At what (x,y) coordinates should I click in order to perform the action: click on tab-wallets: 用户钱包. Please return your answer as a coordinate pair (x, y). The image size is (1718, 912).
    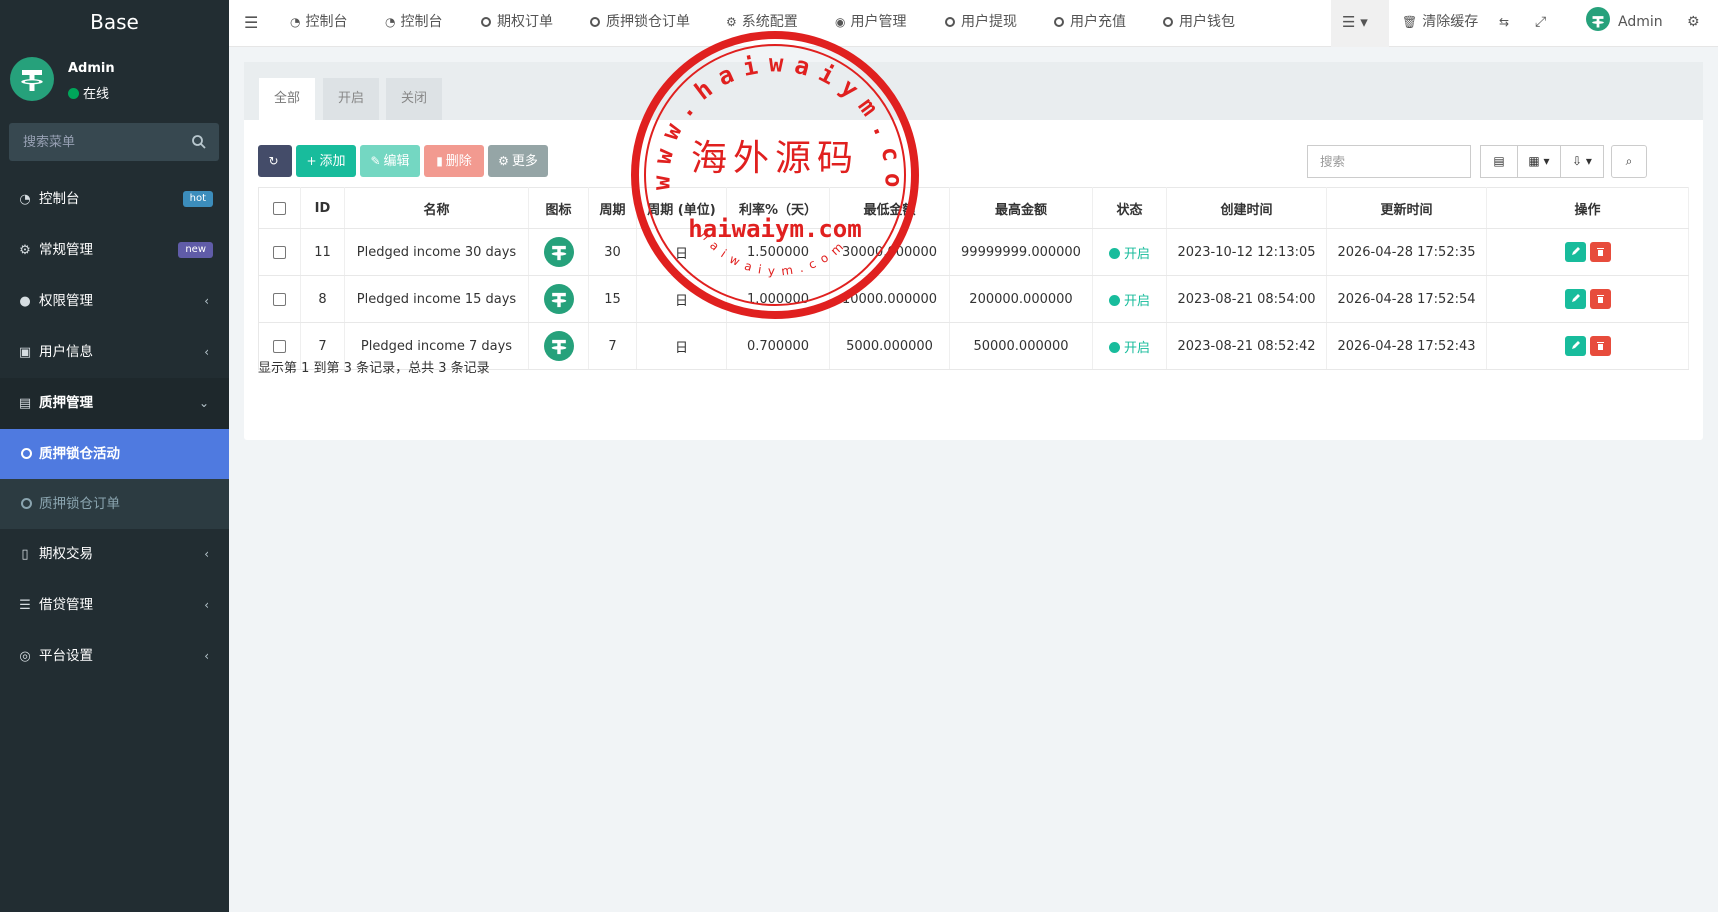
    Looking at the image, I should click on (1199, 23).